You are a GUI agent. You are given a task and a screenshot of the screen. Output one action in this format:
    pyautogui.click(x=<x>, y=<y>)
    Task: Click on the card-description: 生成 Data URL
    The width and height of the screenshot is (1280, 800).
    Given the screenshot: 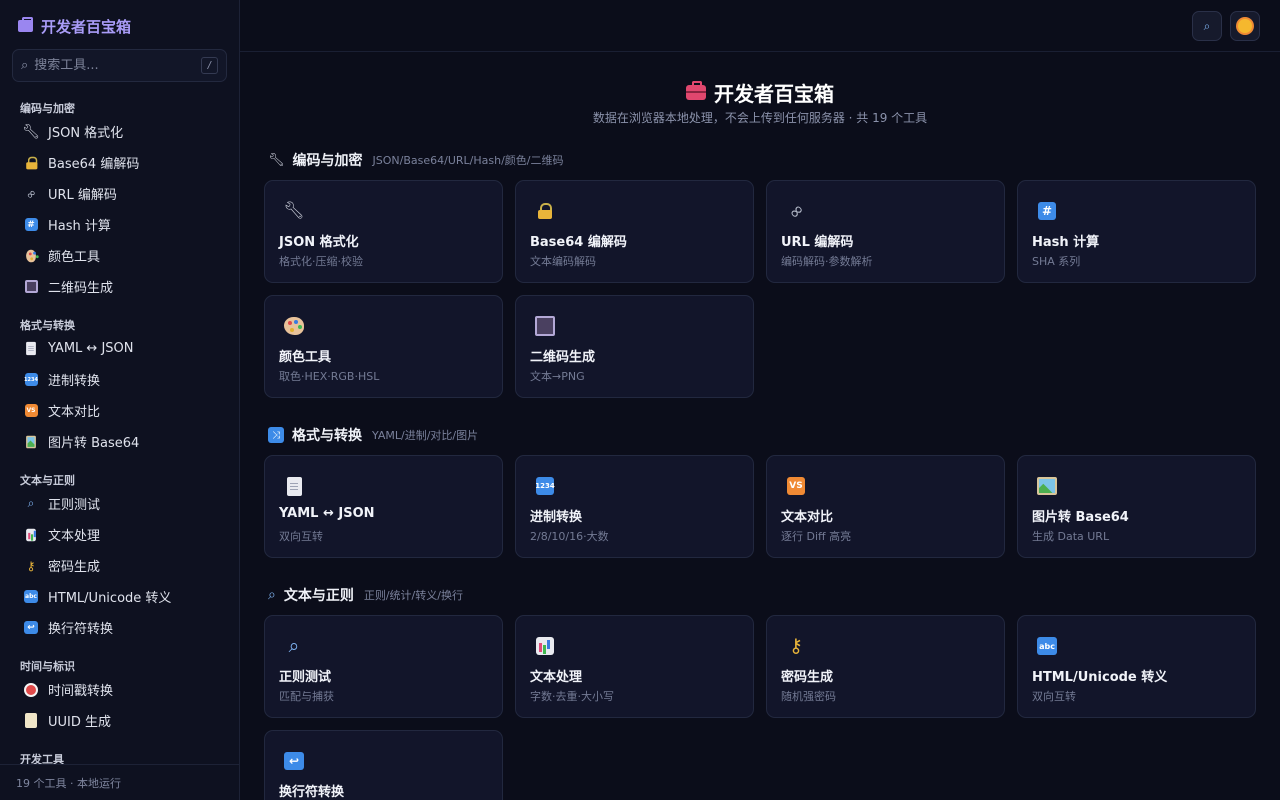 What is the action you would take?
    pyautogui.click(x=1071, y=536)
    